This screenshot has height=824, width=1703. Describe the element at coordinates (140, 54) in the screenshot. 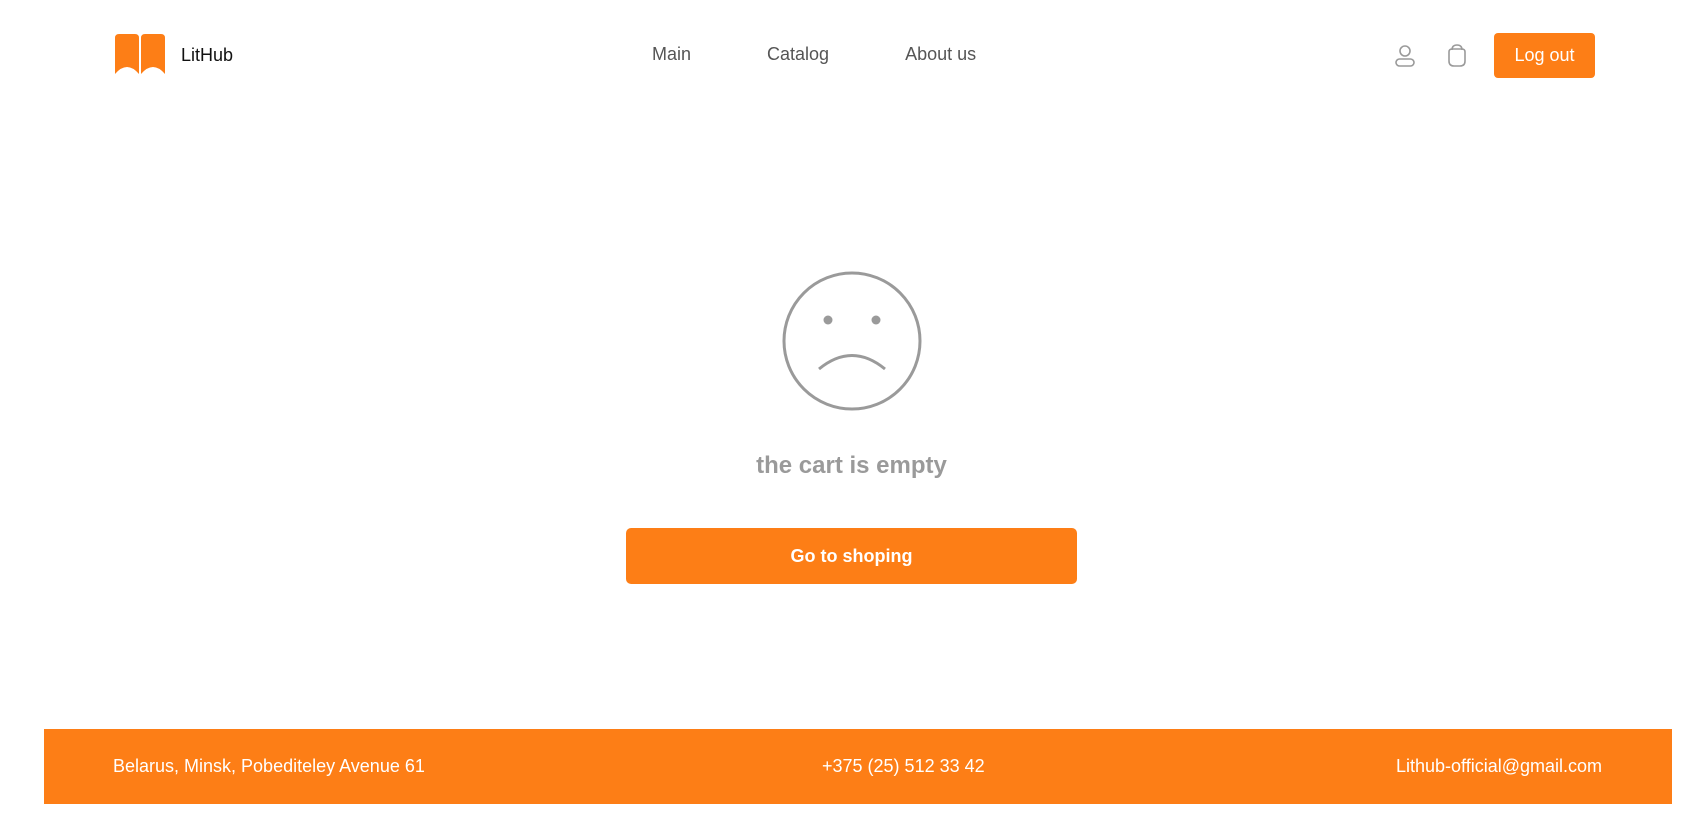

I see `book-icon` at that location.